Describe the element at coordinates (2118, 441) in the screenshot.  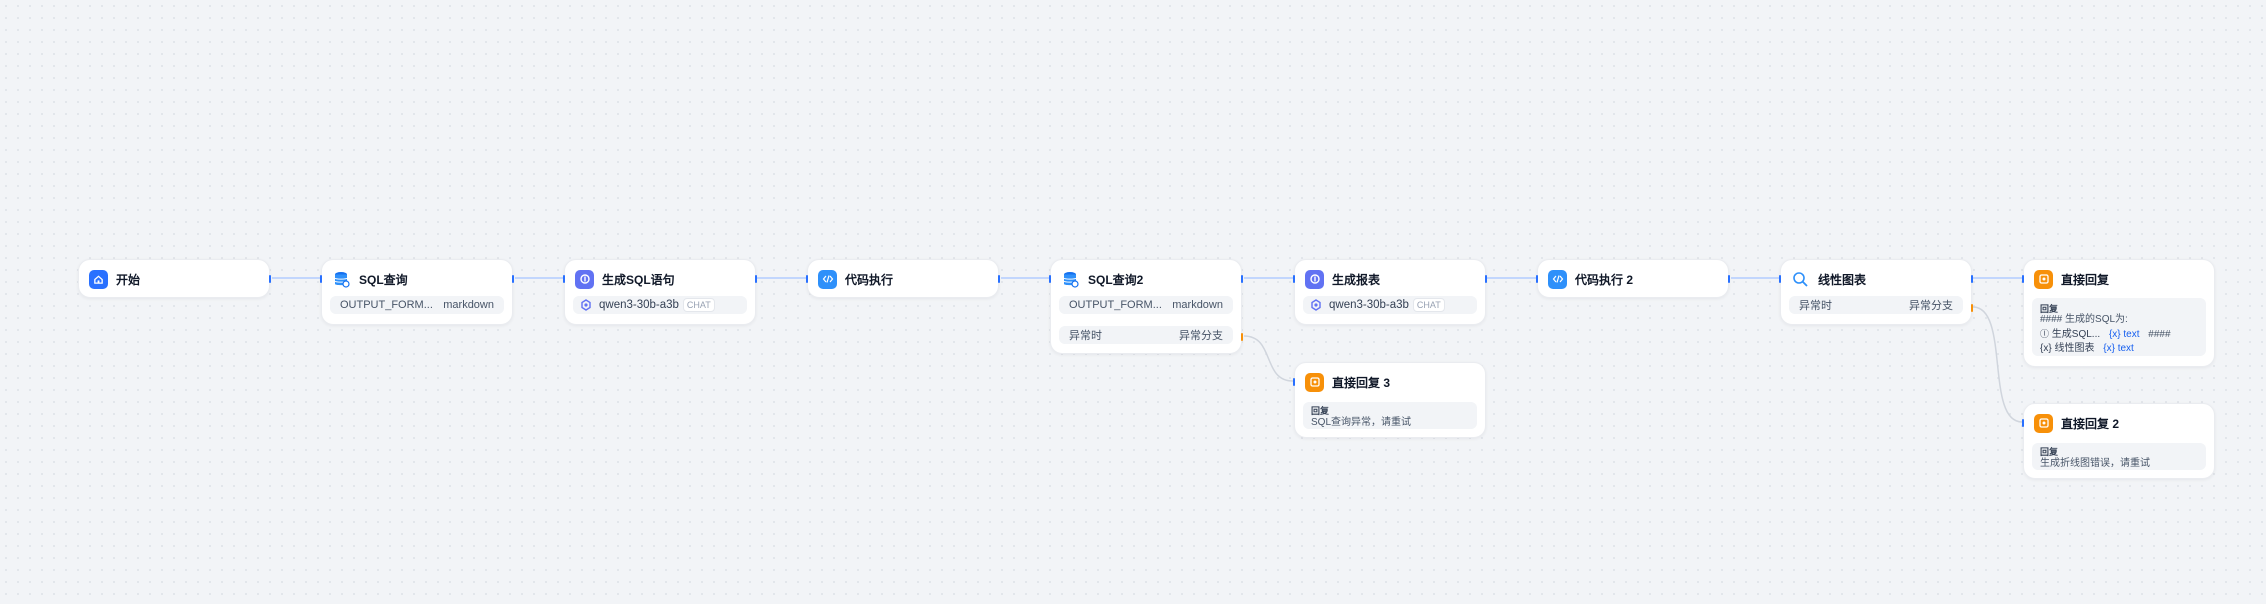
I see `node-reply2: 直接回复 2 回复 生成折线图错误，请重试` at that location.